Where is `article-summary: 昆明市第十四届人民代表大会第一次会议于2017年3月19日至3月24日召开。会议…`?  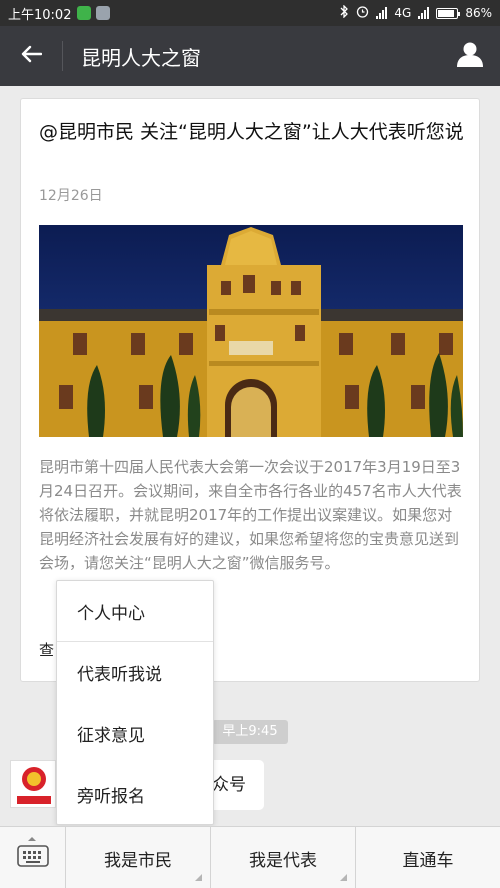
article-summary: 昆明市第十四届人民代表大会第一次会议于2017年3月19日至3月24日召开。会议… is located at coordinates (250, 515).